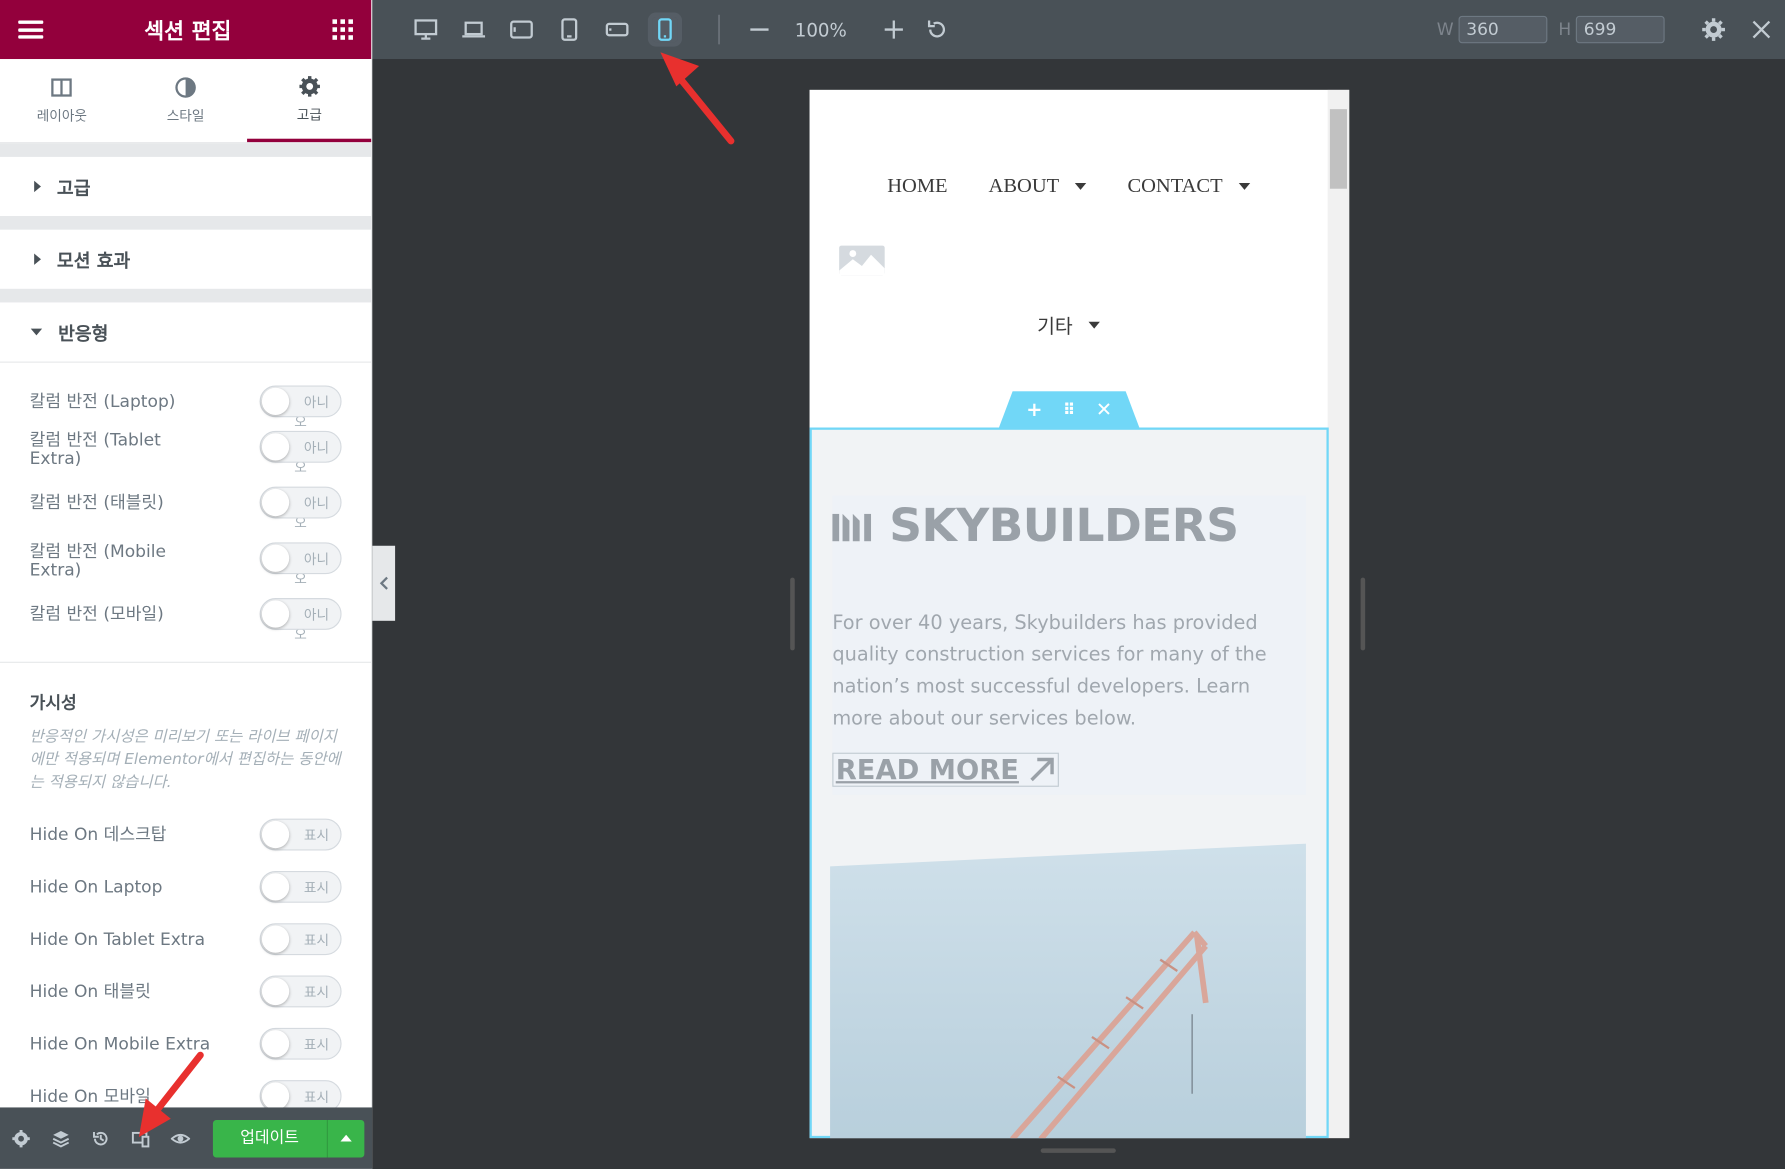 This screenshot has width=1785, height=1169. I want to click on resize-handle-left, so click(792, 614).